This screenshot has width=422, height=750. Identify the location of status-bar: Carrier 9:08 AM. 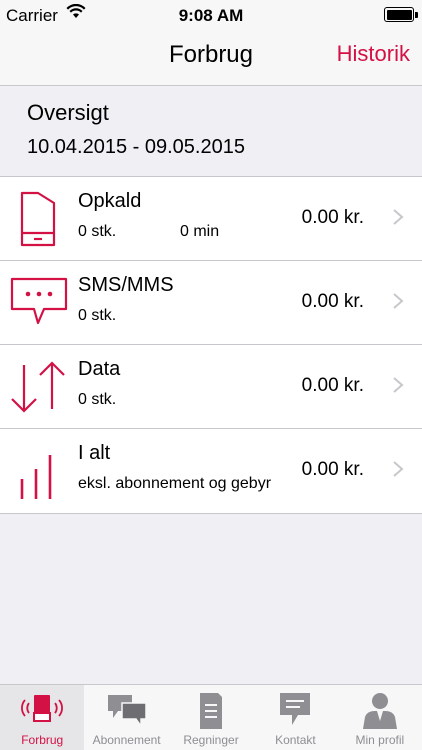
(211, 20).